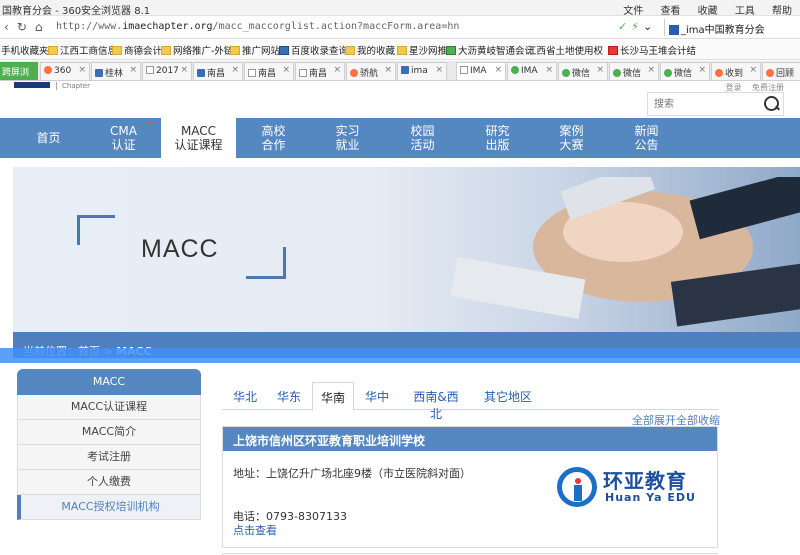  What do you see at coordinates (82, 50) in the screenshot?
I see `bookmark-item: 江西工商信息` at bounding box center [82, 50].